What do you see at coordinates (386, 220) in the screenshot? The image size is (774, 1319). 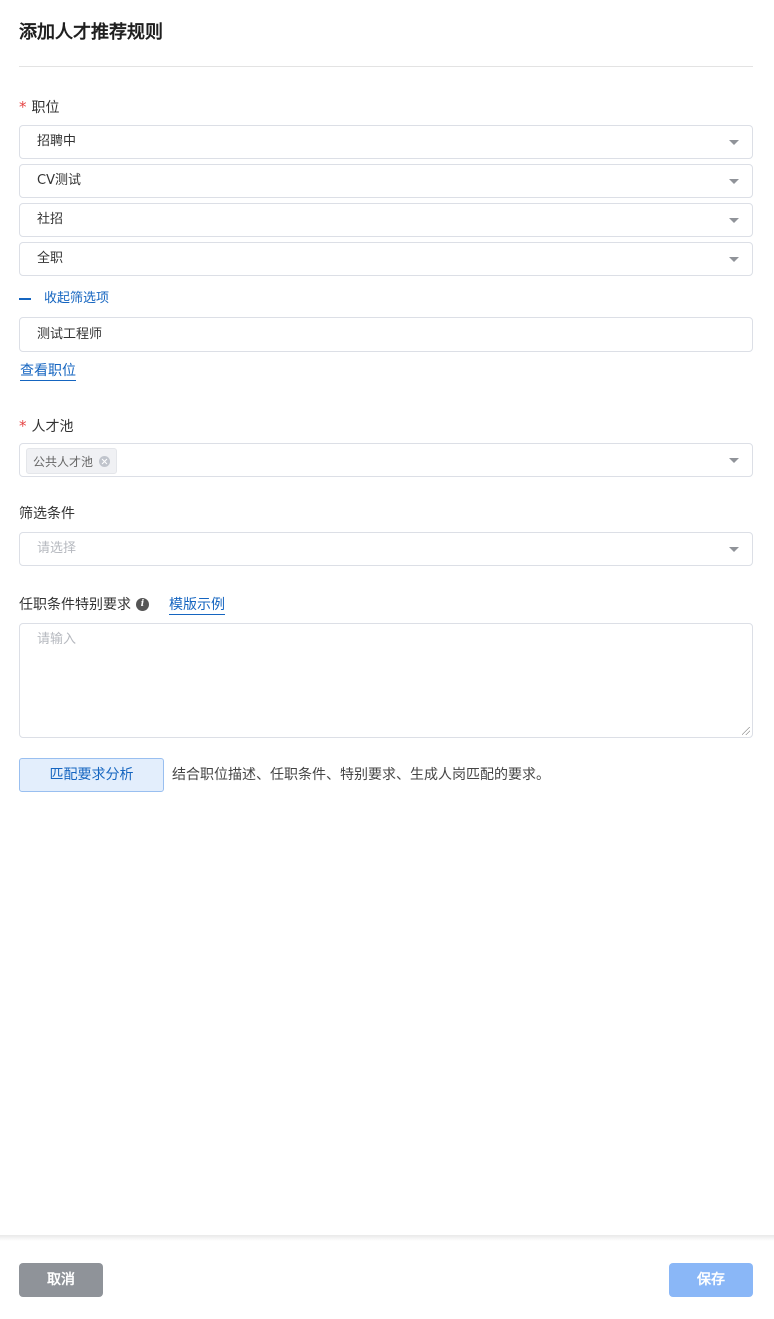 I see `recruit-type-select: 社招` at bounding box center [386, 220].